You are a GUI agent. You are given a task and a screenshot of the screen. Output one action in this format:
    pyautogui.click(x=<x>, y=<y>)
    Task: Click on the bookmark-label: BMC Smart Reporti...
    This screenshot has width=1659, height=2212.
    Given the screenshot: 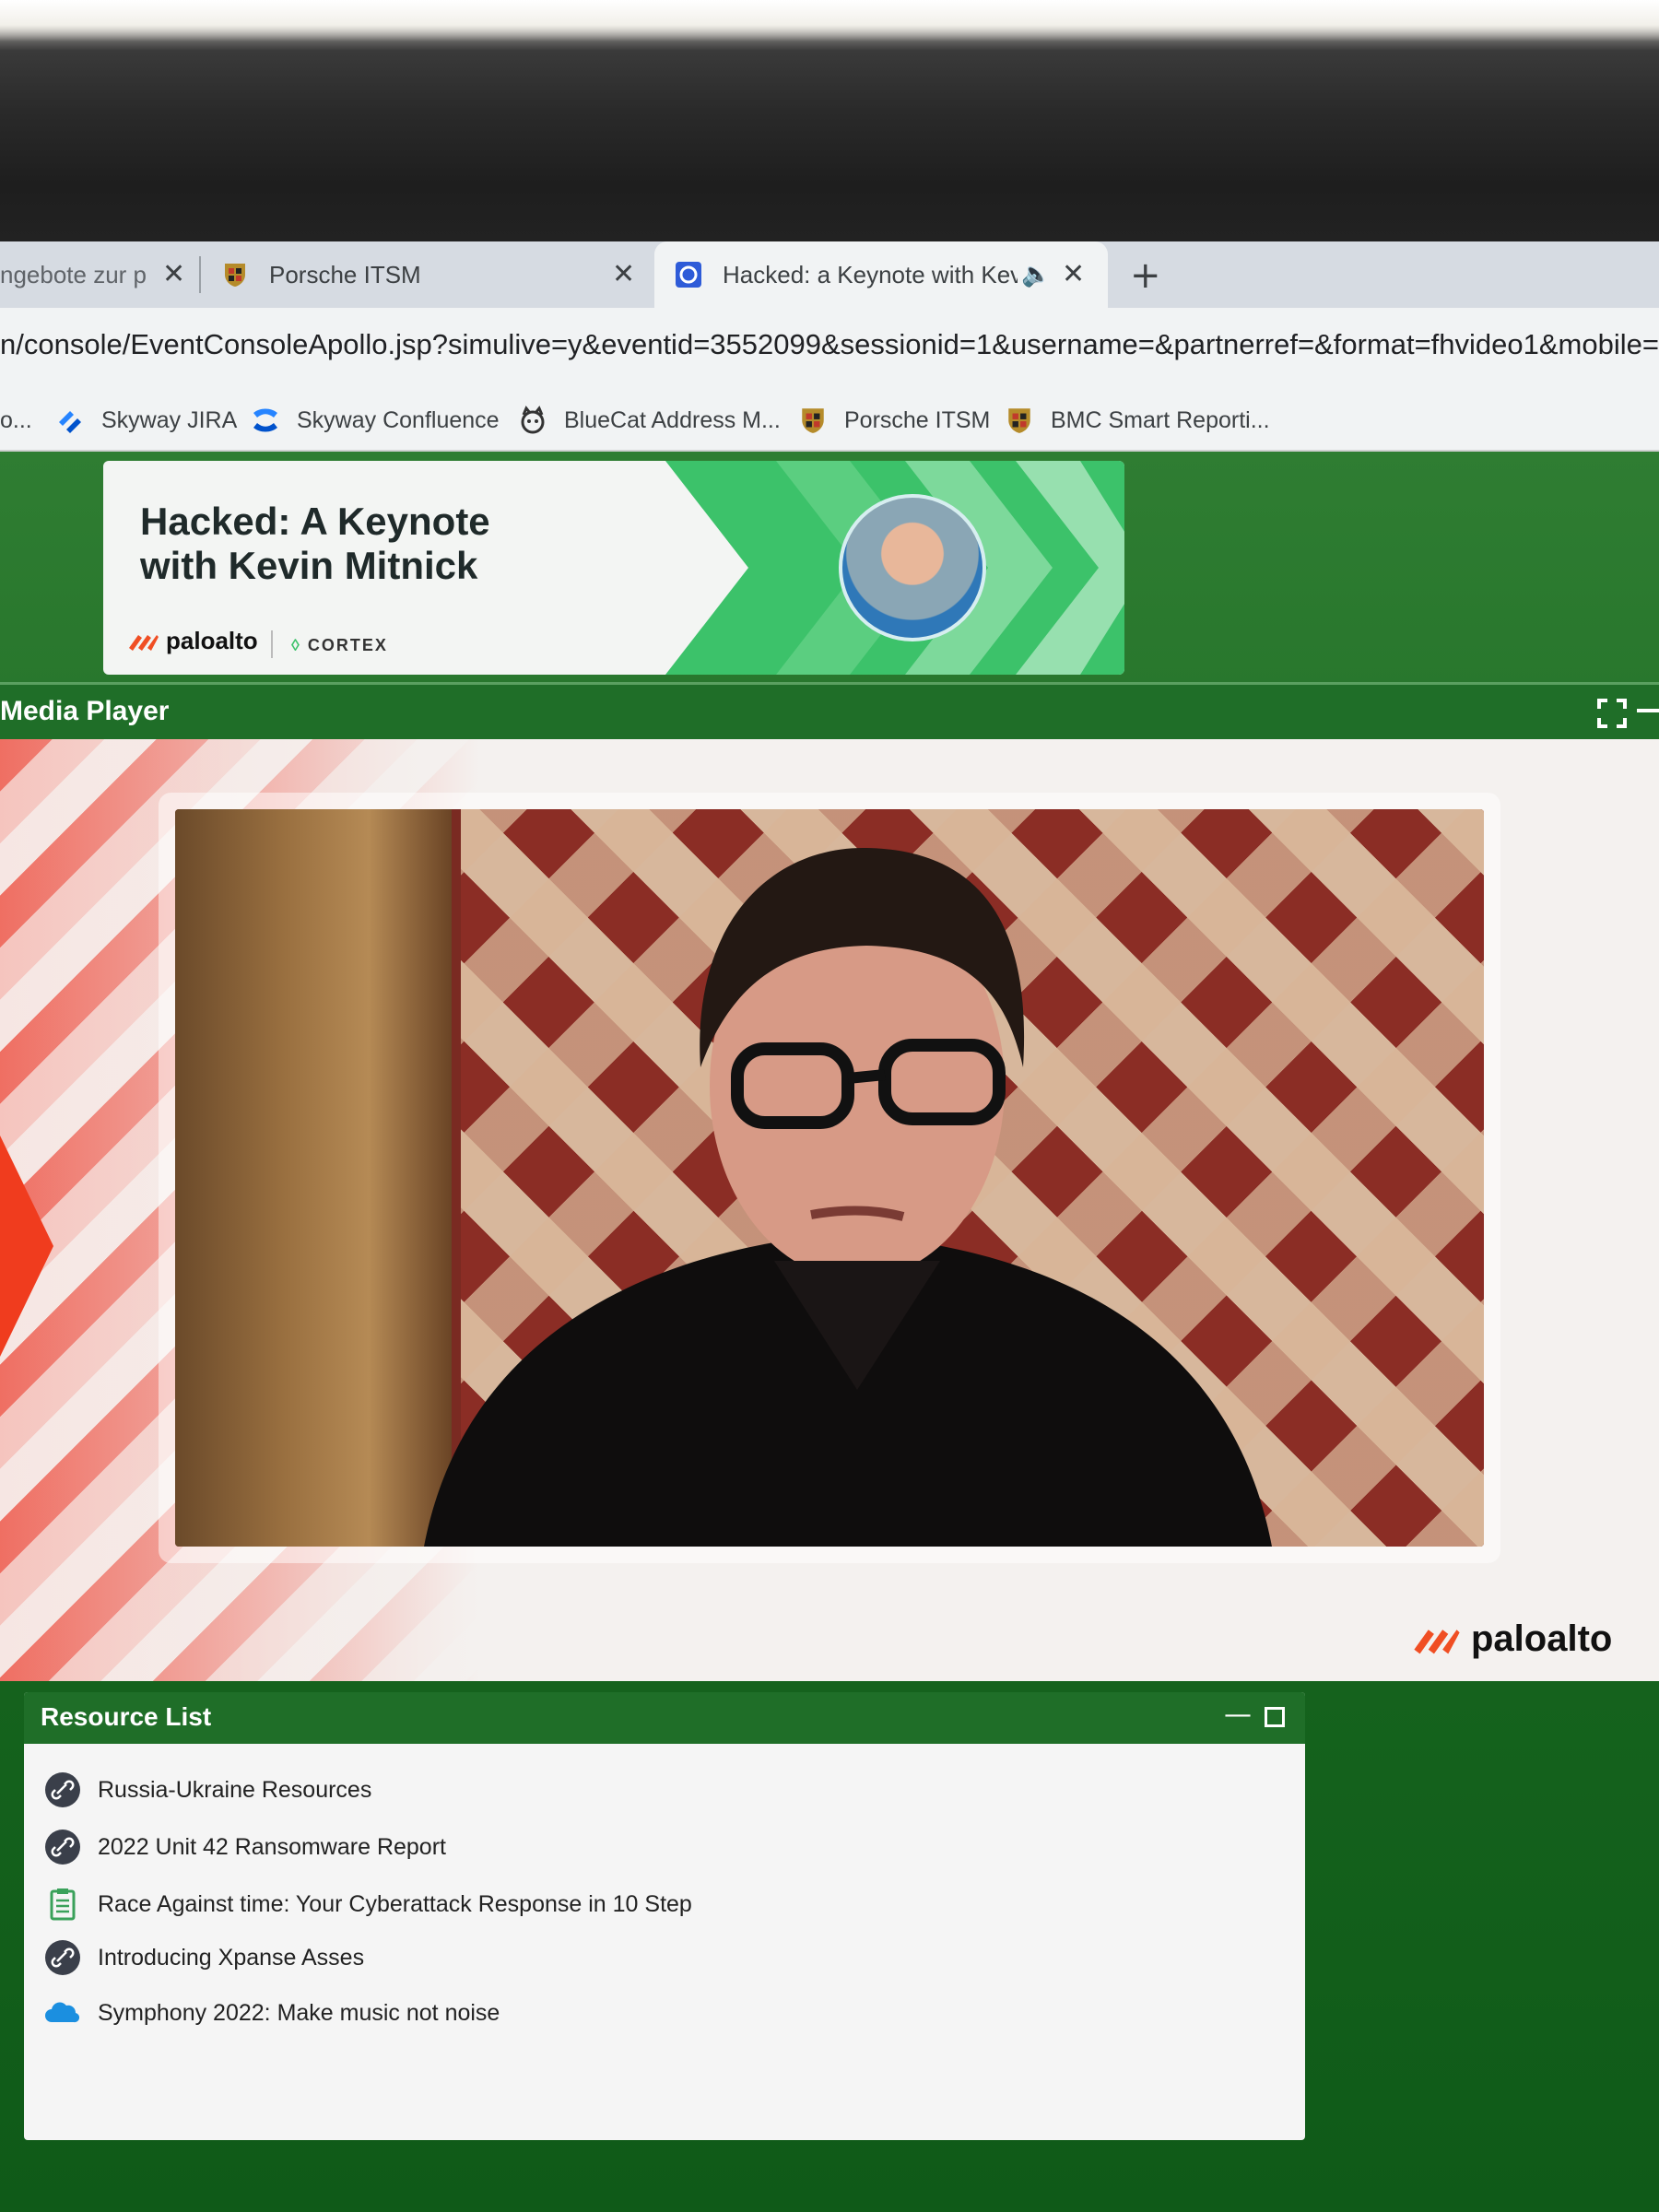 What is the action you would take?
    pyautogui.click(x=1160, y=419)
    